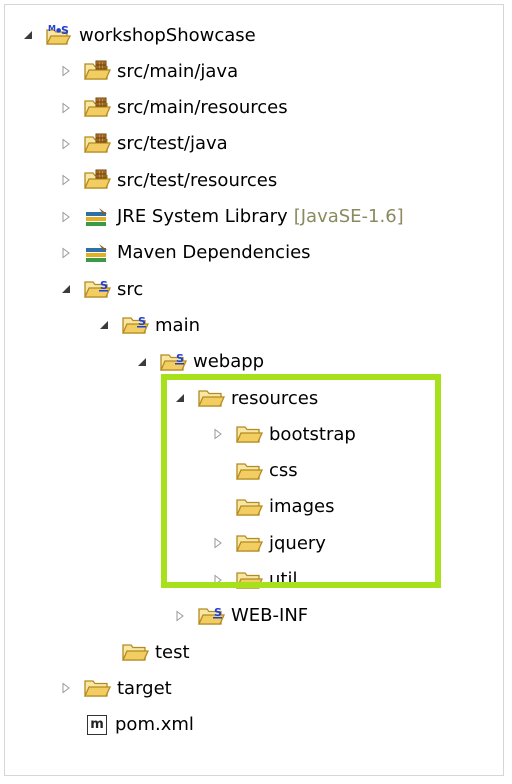  I want to click on tree-item-test: test, so click(143, 652).